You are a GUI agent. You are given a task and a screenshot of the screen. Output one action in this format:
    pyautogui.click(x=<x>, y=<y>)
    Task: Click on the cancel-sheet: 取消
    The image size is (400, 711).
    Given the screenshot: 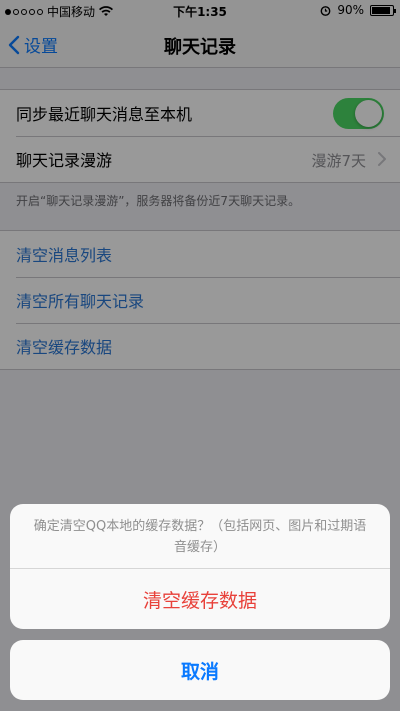 What is the action you would take?
    pyautogui.click(x=200, y=670)
    